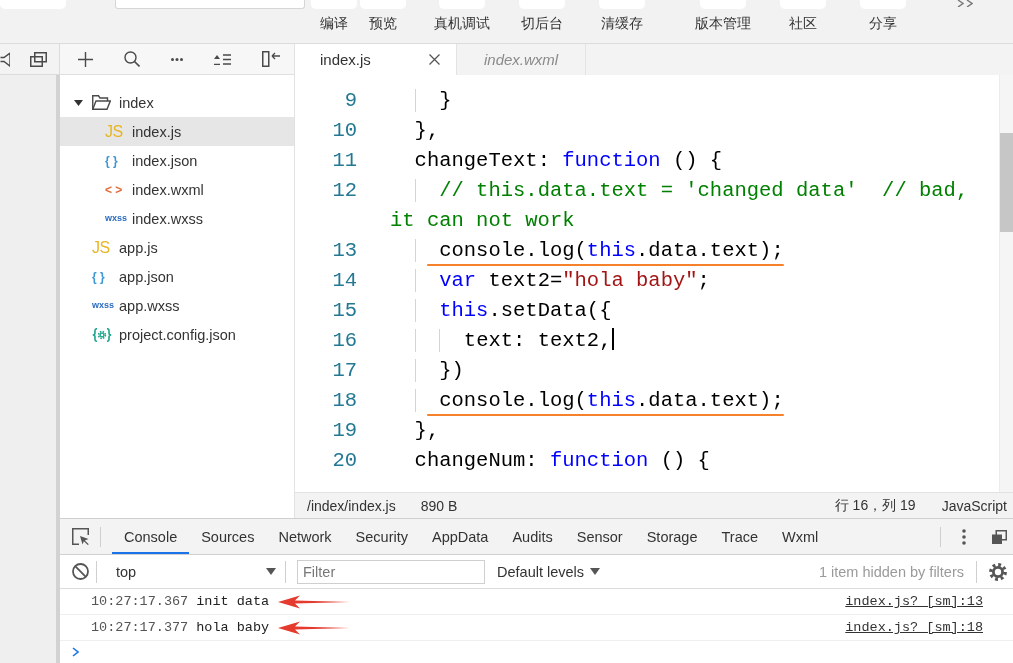 This screenshot has width=1013, height=663. I want to click on code-line: changeNum: function () {, so click(561, 461).